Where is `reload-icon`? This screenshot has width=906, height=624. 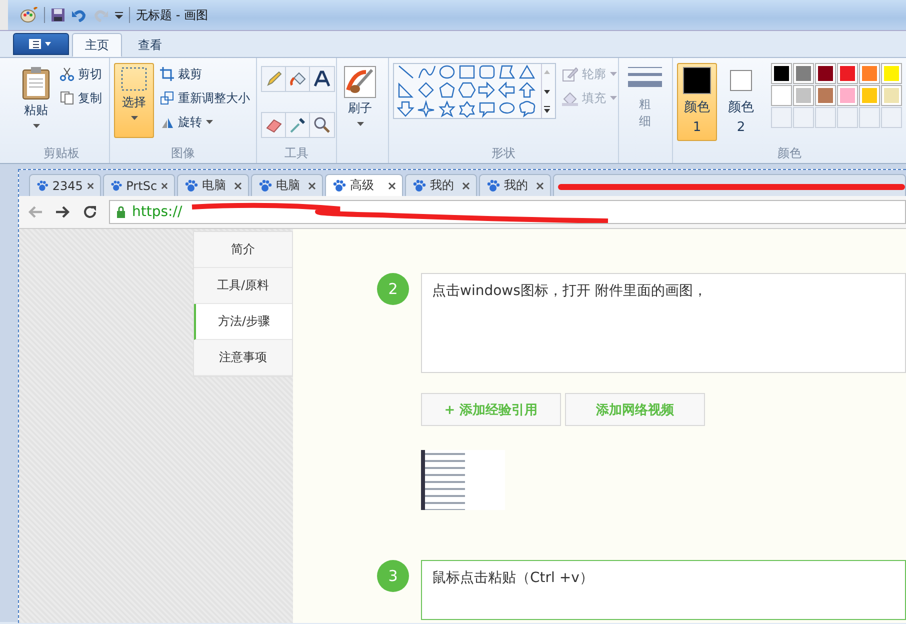 reload-icon is located at coordinates (90, 212).